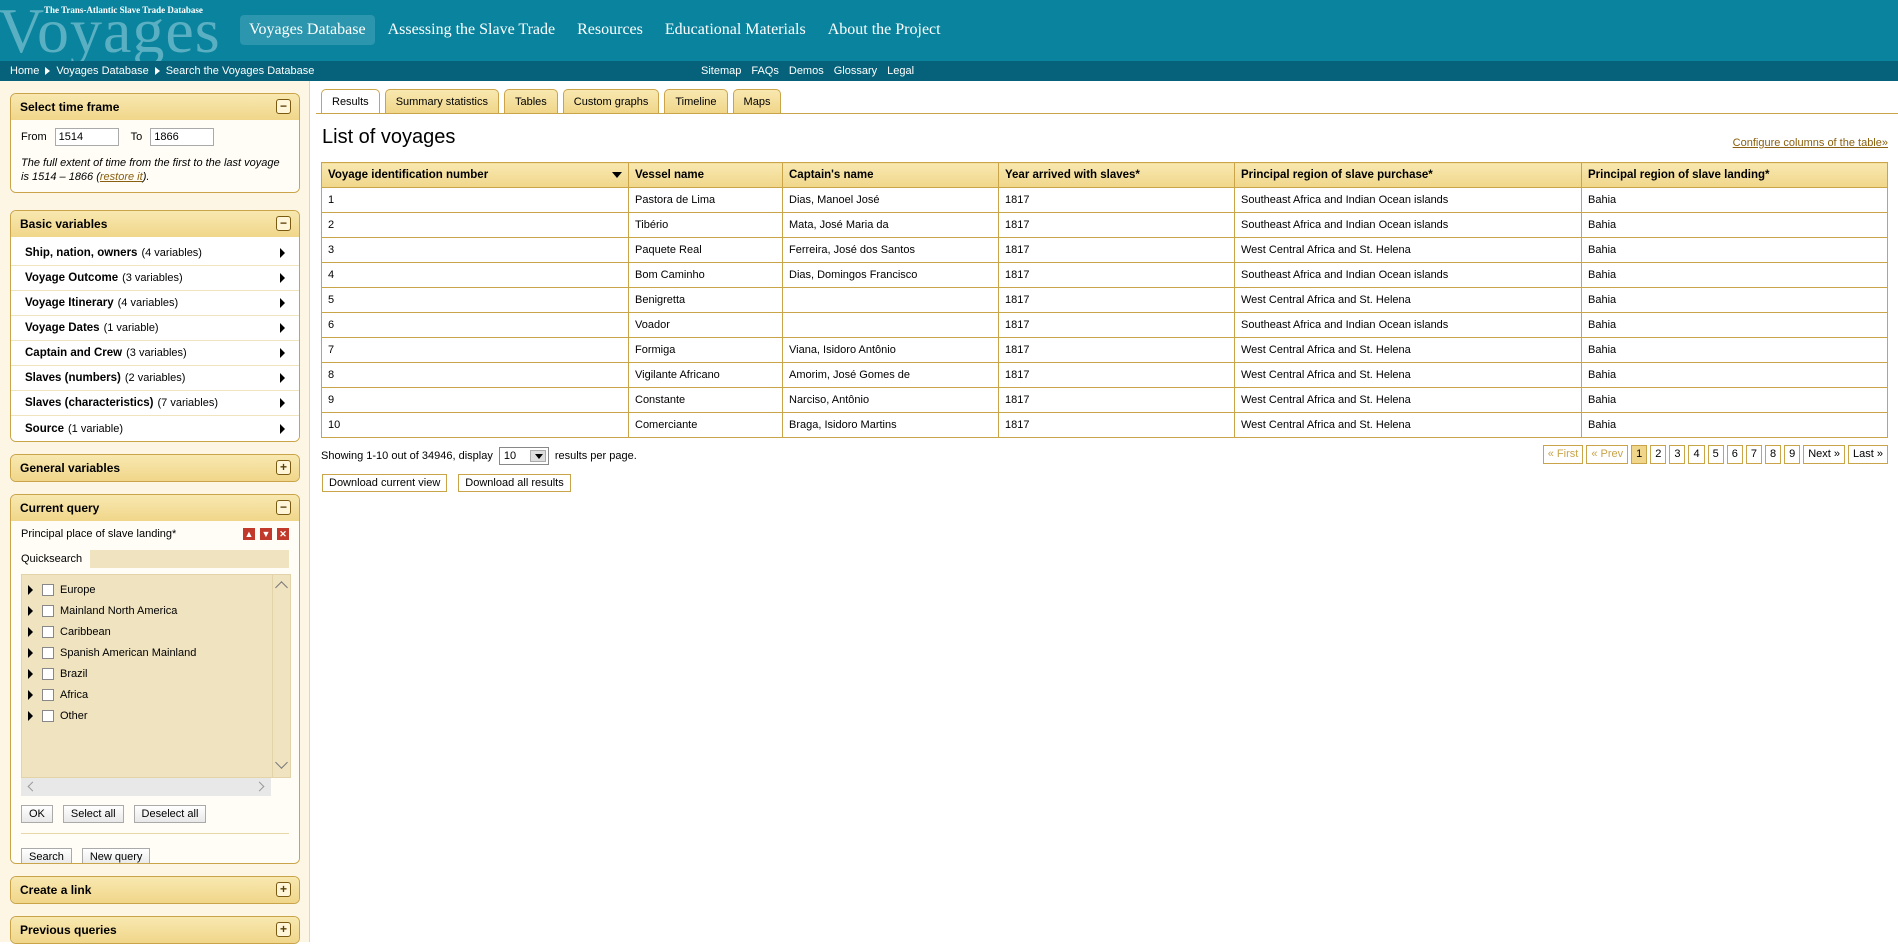 The height and width of the screenshot is (944, 1898). What do you see at coordinates (266, 534) in the screenshot?
I see `move-down-icon: ▼` at bounding box center [266, 534].